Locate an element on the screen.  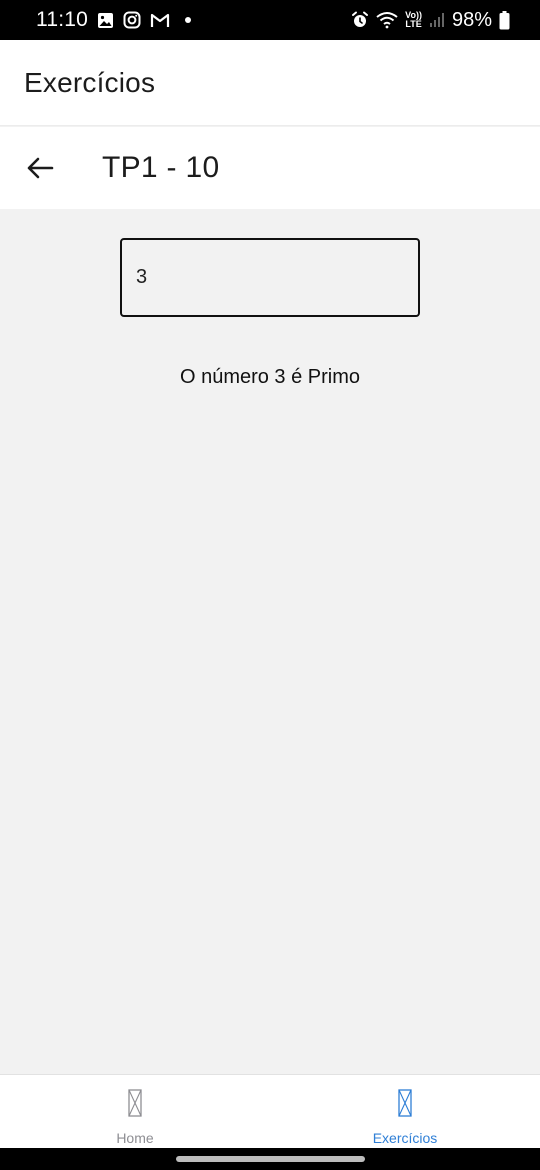
gmail-icon is located at coordinates (160, 20).